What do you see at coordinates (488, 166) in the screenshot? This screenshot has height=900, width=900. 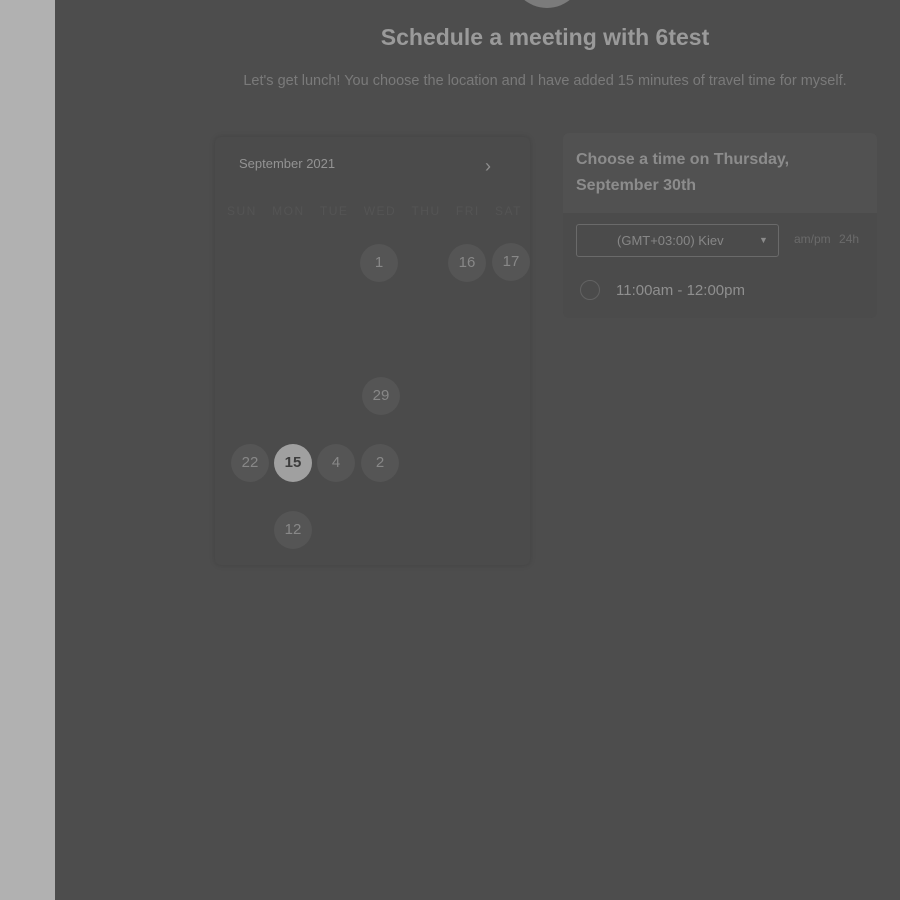 I see `chevron-right-icon: ›` at bounding box center [488, 166].